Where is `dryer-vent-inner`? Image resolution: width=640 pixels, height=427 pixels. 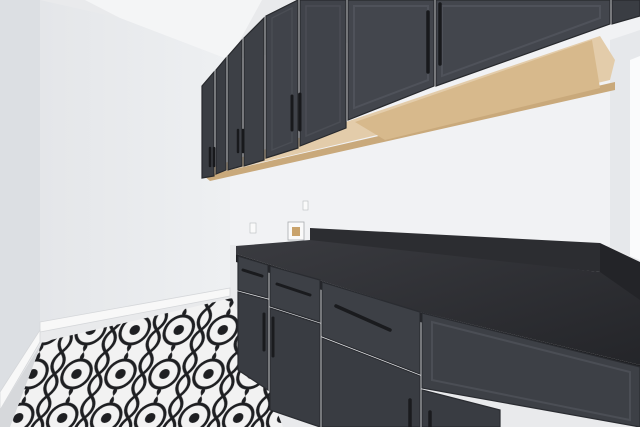
dryer-vent-inner is located at coordinates (296, 231).